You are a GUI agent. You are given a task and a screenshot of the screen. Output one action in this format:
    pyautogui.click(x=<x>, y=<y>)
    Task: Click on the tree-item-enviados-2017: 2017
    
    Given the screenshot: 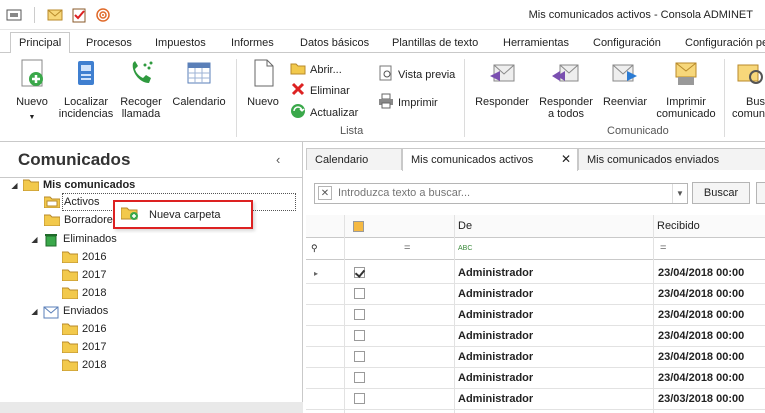 What is the action you would take?
    pyautogui.click(x=83, y=347)
    